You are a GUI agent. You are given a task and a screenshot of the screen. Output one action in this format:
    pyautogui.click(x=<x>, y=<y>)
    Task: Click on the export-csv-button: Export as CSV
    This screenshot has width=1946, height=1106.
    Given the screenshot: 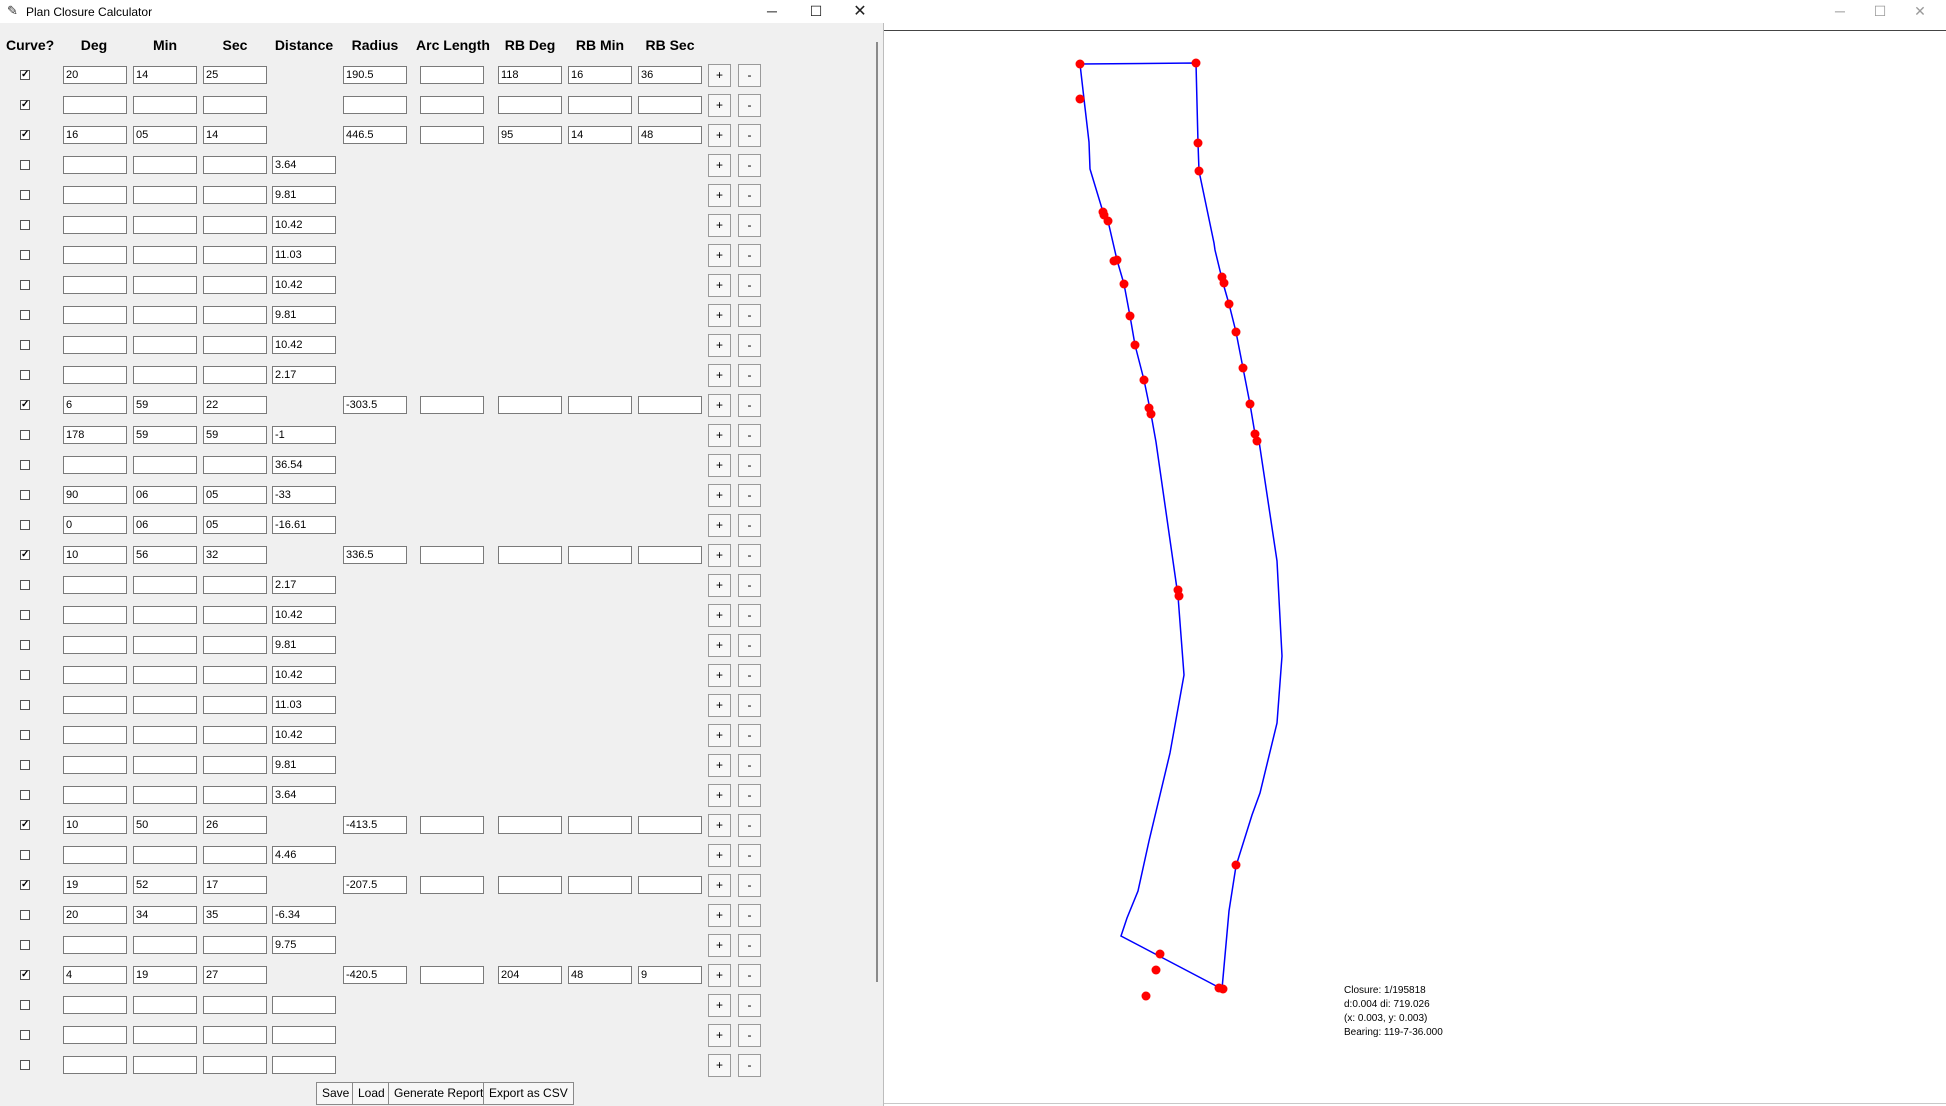 What is the action you would take?
    pyautogui.click(x=528, y=1093)
    